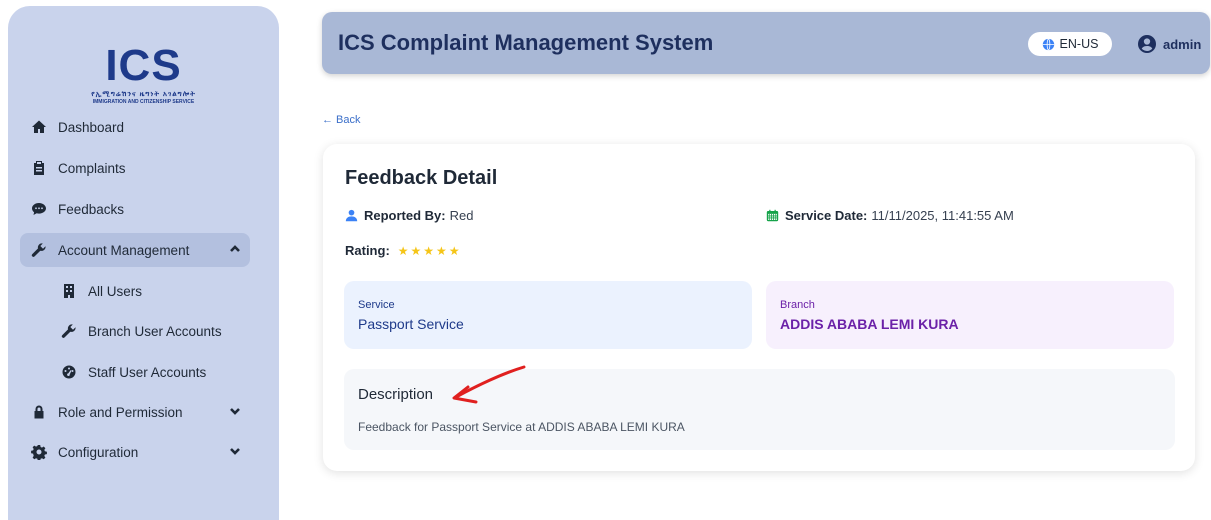  I want to click on language-label: EN-US, so click(1079, 44).